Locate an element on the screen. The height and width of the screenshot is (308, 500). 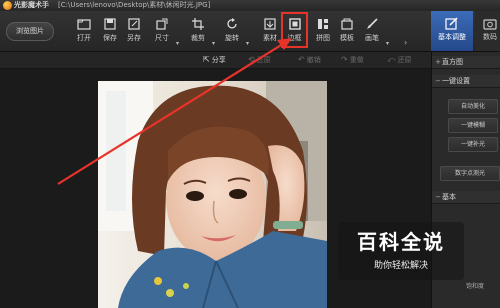
browse-images-button: 浏览图片 is located at coordinates (30, 31).